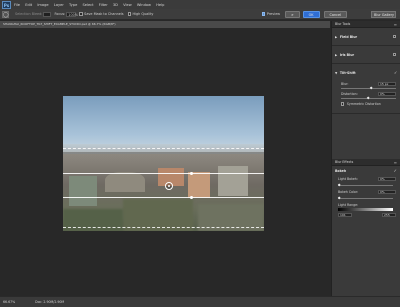 The width and height of the screenshot is (400, 307). I want to click on menu-select: Select, so click(87, 5).